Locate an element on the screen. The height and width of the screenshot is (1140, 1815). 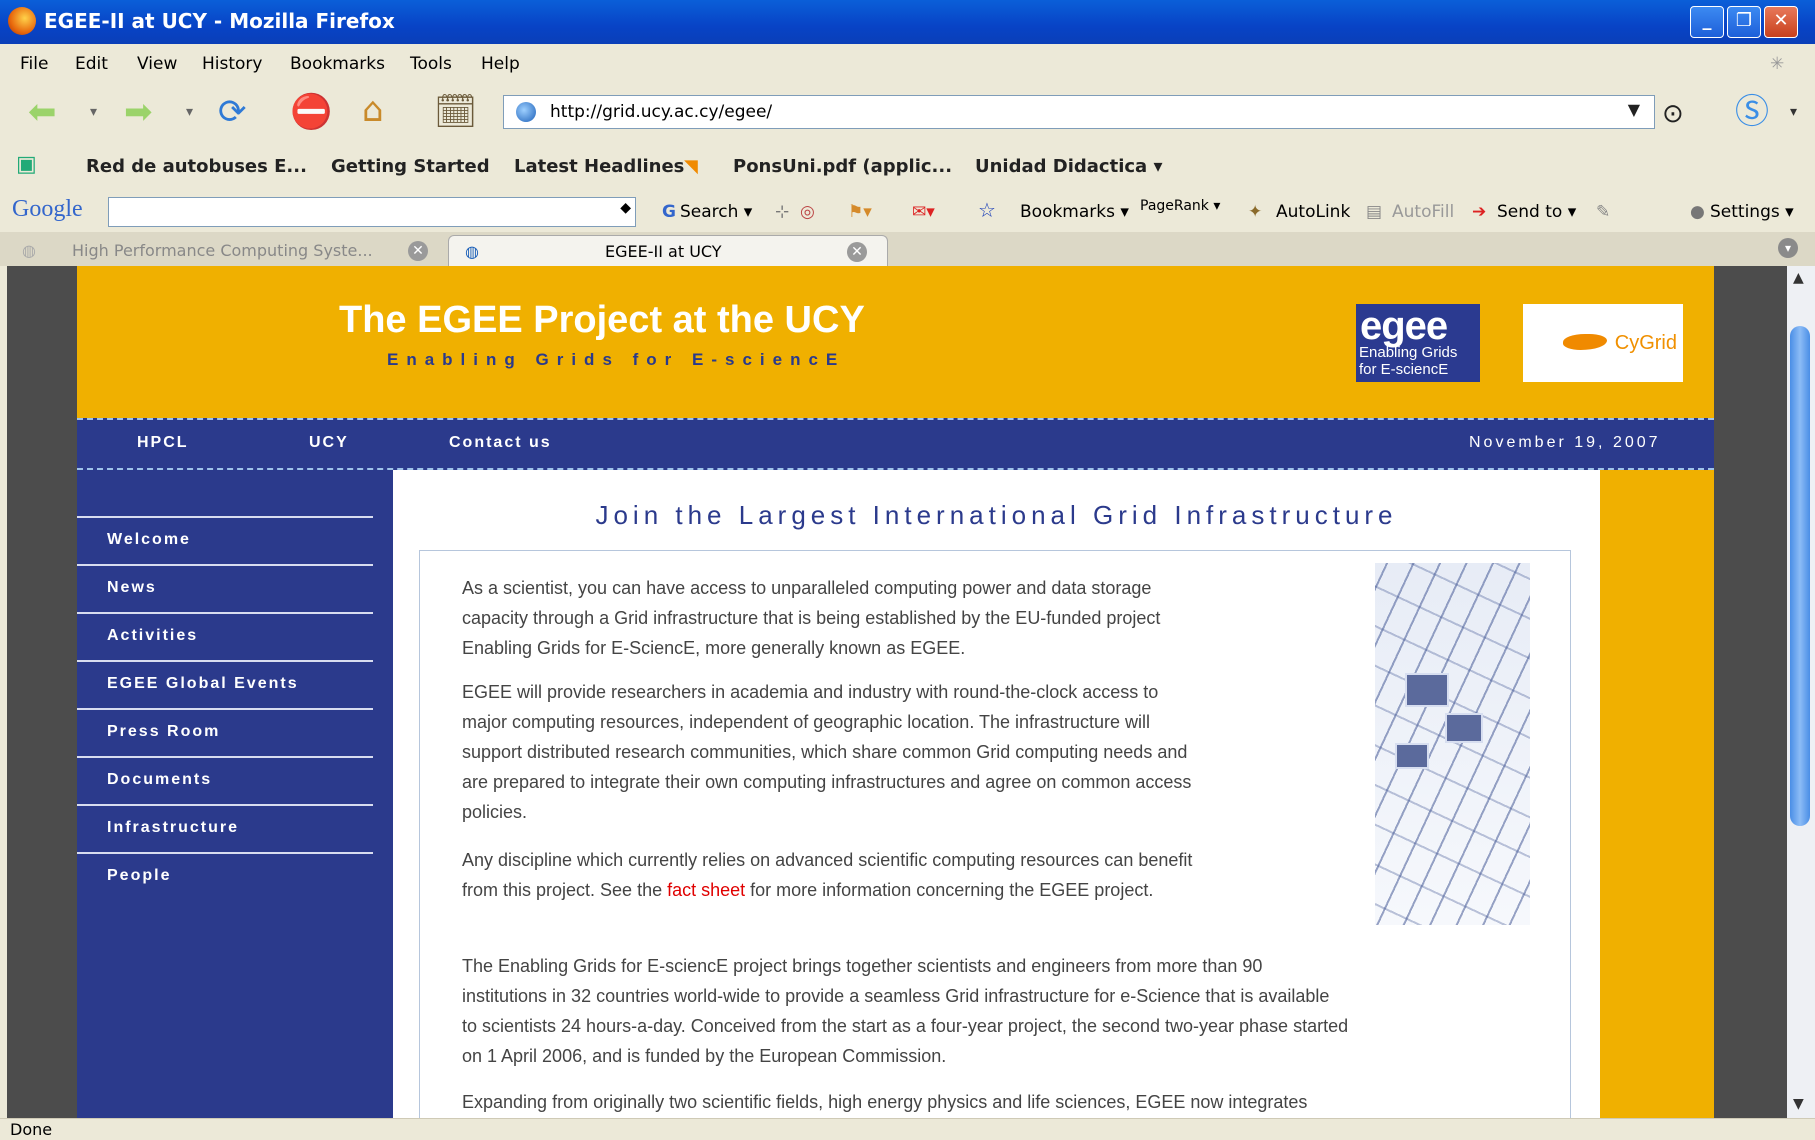
vertical-scrollbar: ▲ ▼ is located at coordinates (1801, 692).